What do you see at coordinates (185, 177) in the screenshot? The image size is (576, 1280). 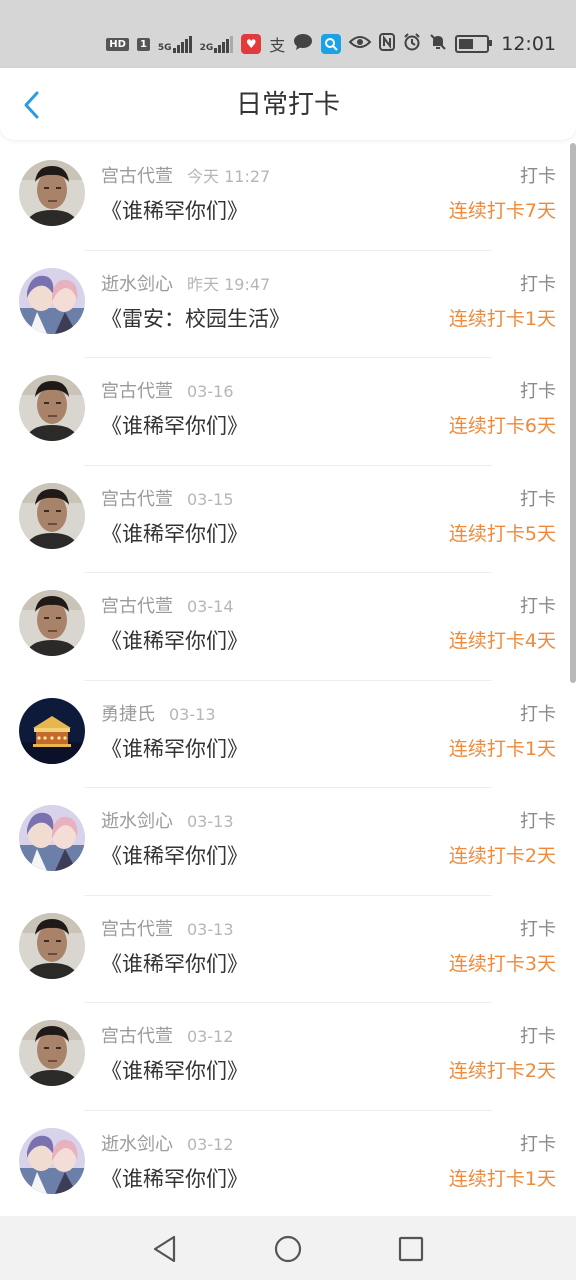 I see `user-meta: 宫古代萱 今天 11:27` at bounding box center [185, 177].